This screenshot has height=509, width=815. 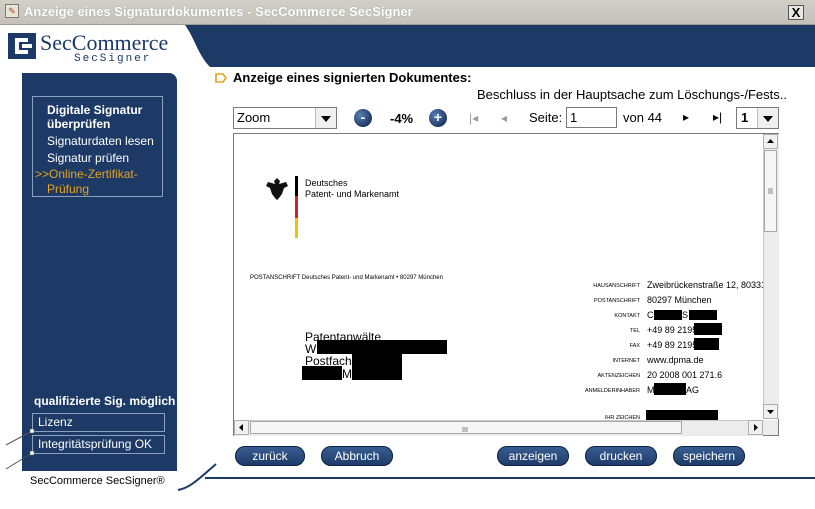 What do you see at coordinates (616, 286) in the screenshot?
I see `info-label: HAUSANSCHRIFT` at bounding box center [616, 286].